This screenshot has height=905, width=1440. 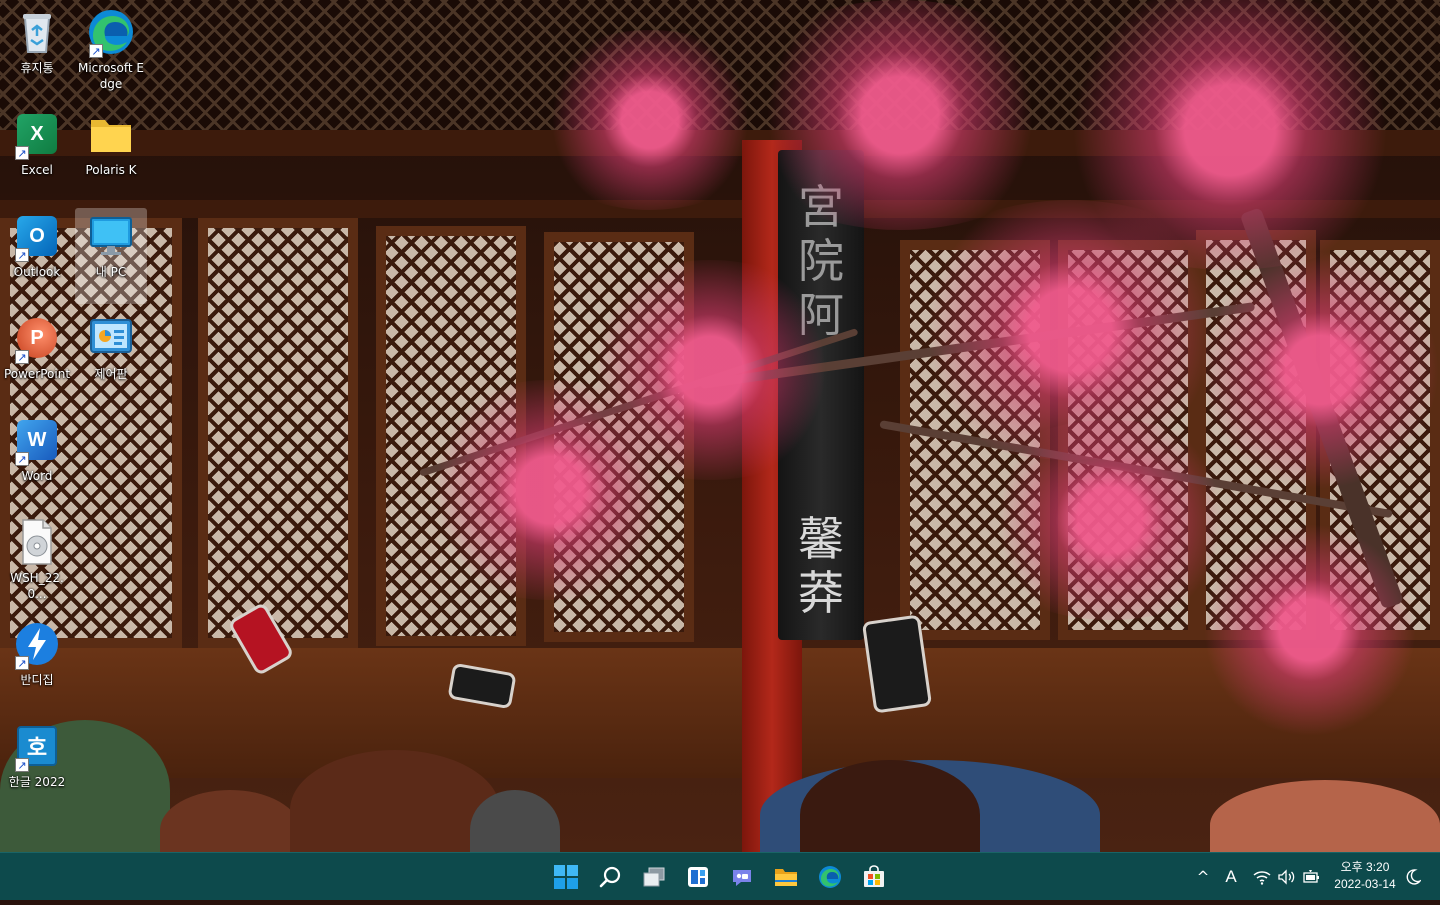 I want to click on chat-button, so click(x=742, y=877).